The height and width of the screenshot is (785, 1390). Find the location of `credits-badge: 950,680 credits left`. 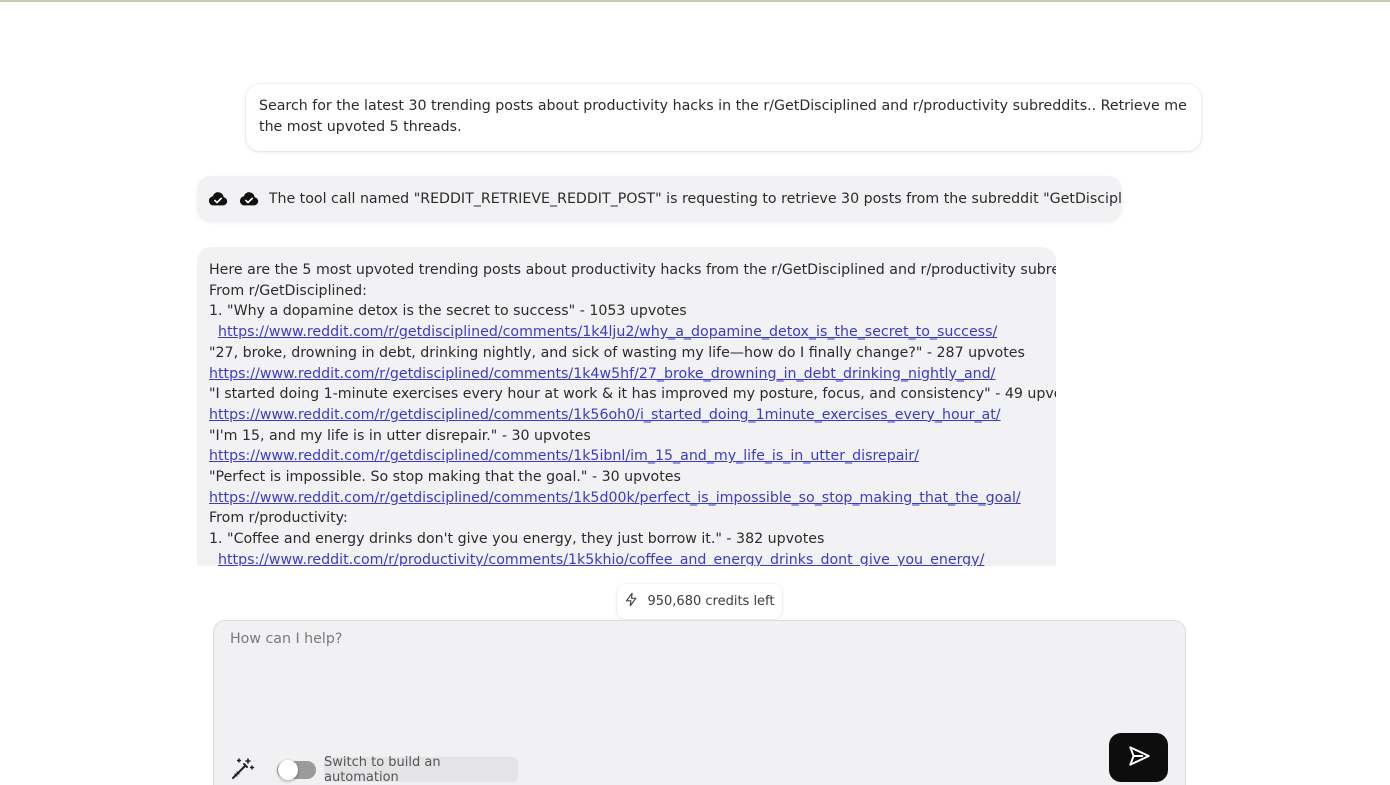

credits-badge: 950,680 credits left is located at coordinates (699, 601).